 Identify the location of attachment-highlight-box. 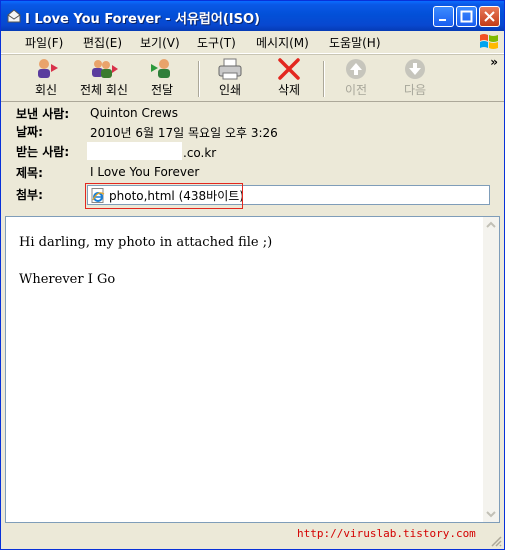
(164, 196).